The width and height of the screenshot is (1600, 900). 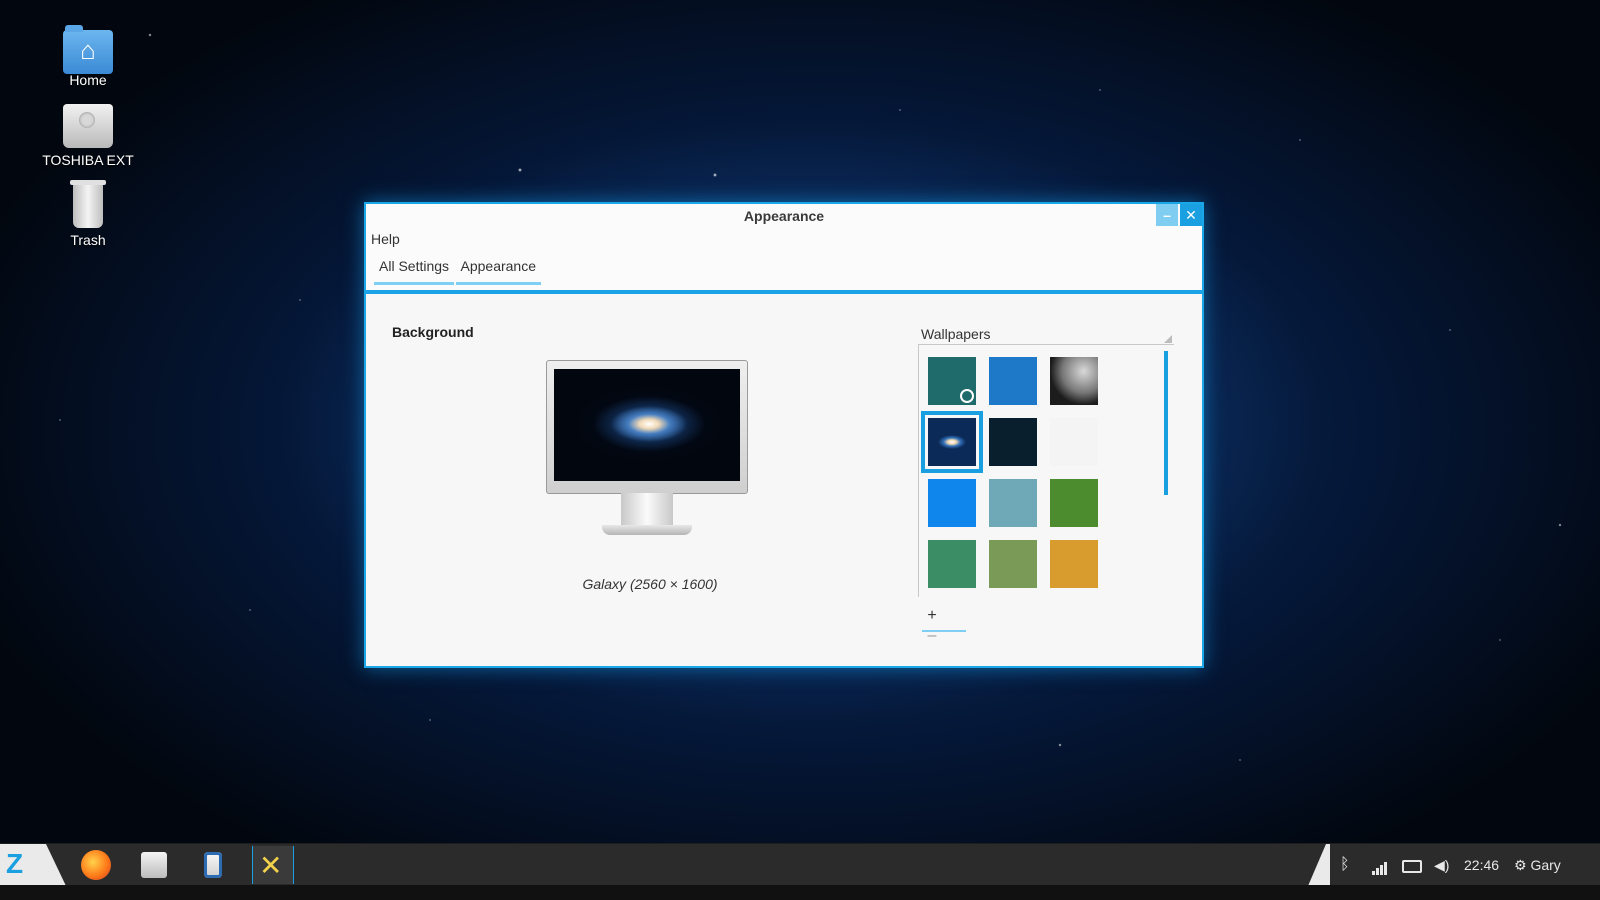 What do you see at coordinates (88, 204) in the screenshot?
I see `trash-icon` at bounding box center [88, 204].